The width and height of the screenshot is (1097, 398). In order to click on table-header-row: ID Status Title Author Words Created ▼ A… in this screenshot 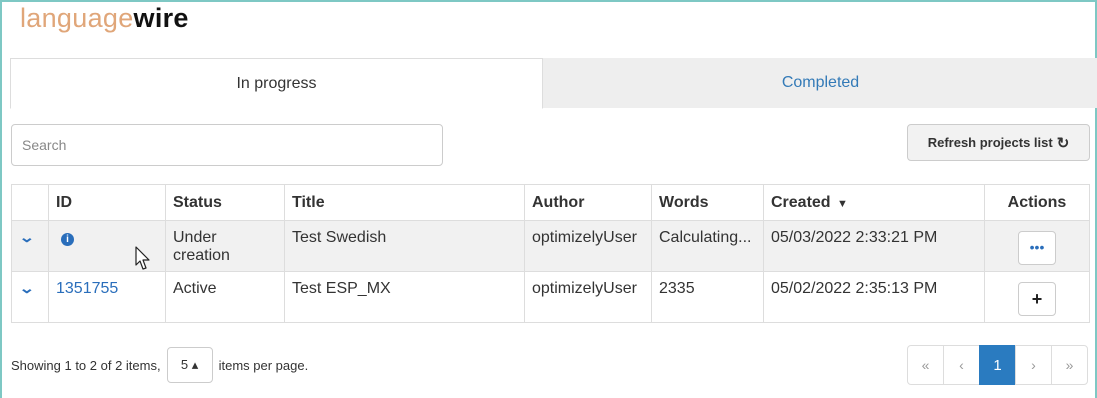, I will do `click(550, 202)`.